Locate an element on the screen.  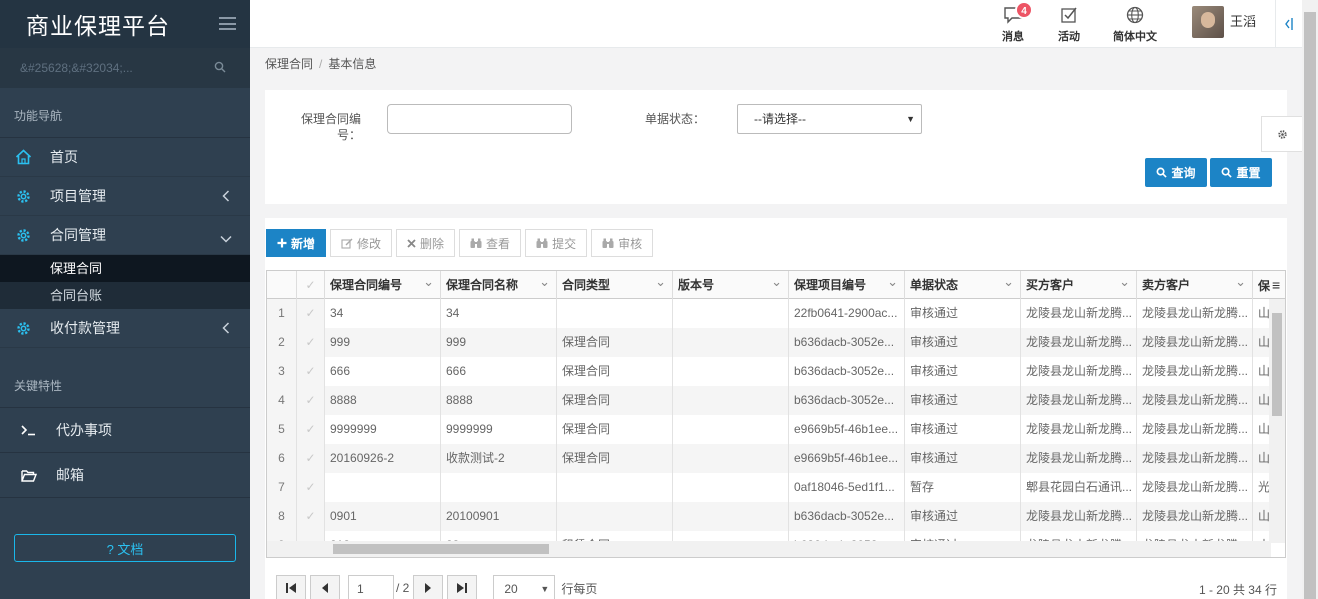
brand-title: 商业保理平台 is located at coordinates (98, 27).